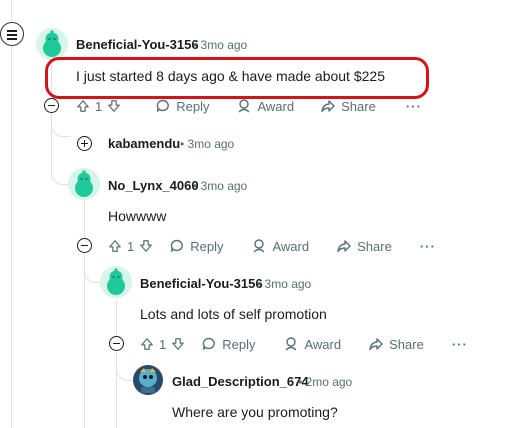  What do you see at coordinates (153, 185) in the screenshot?
I see `username: No_Lynx_4060` at bounding box center [153, 185].